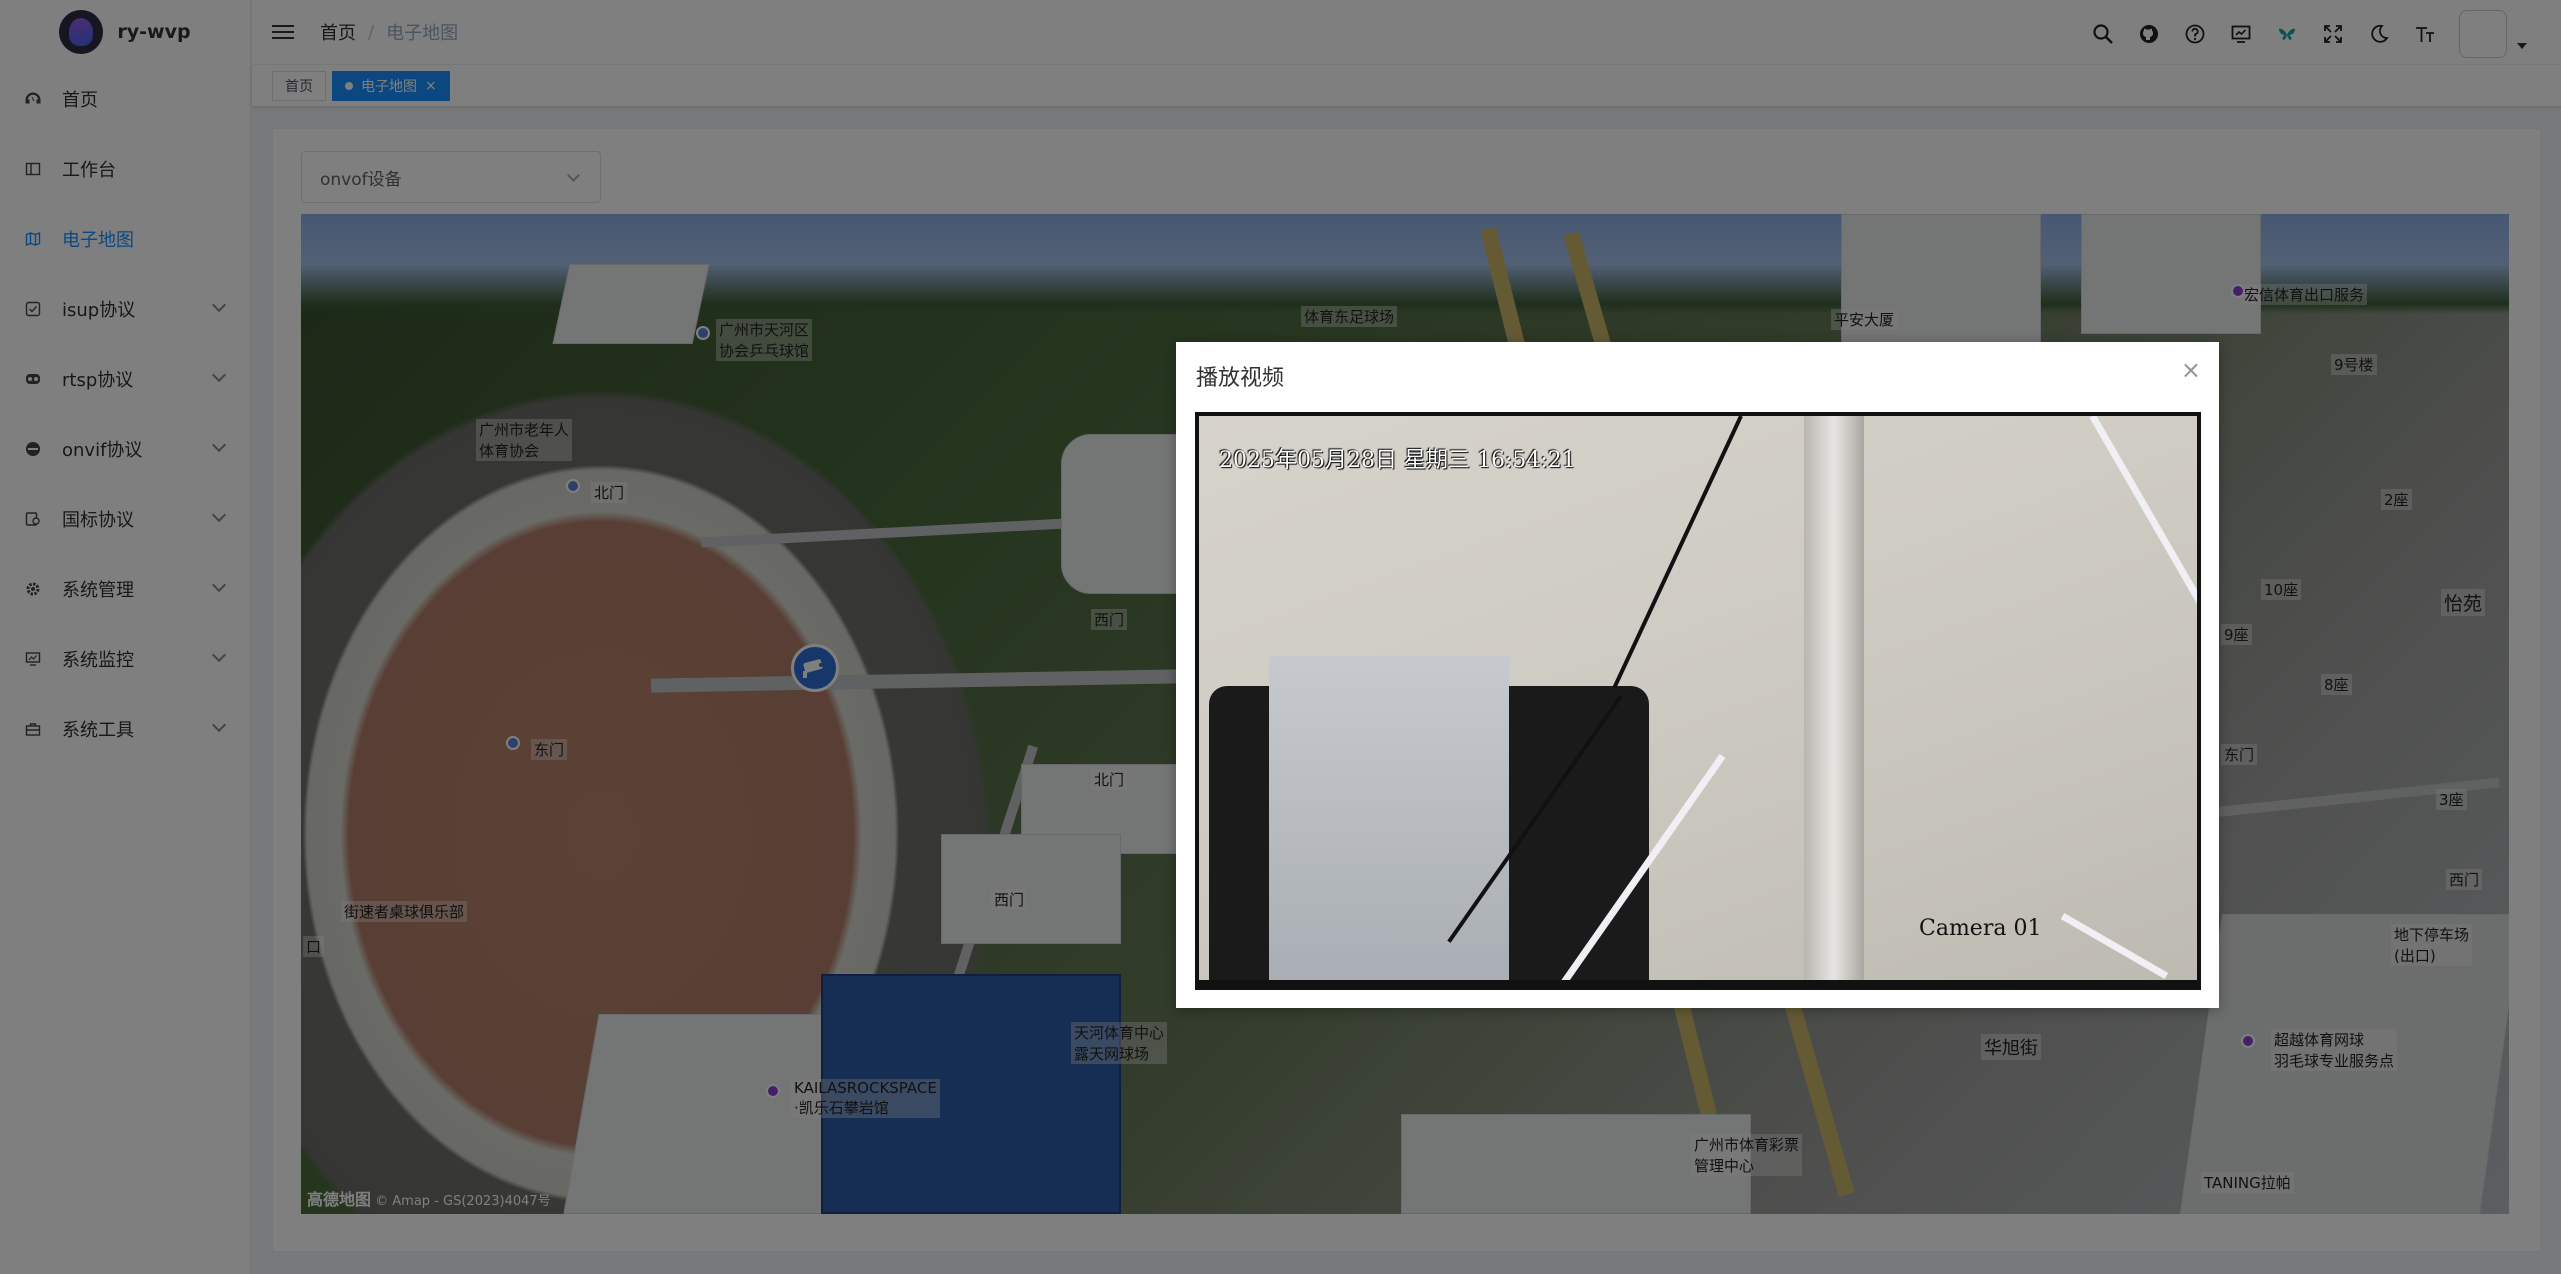 The image size is (2561, 1274). Describe the element at coordinates (2191, 370) in the screenshot. I see `close-icon: ×` at that location.